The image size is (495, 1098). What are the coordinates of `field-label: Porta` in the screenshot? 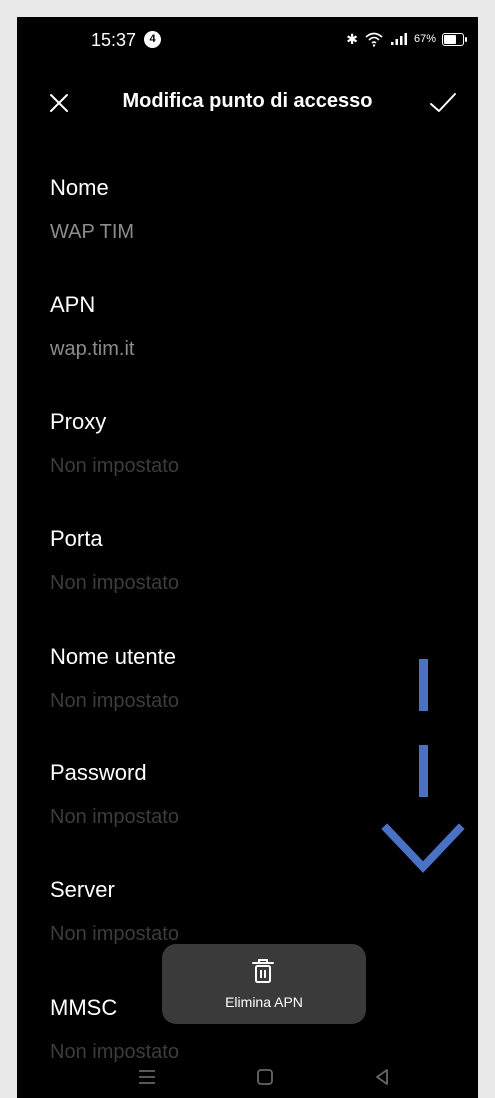 It's located at (76, 538).